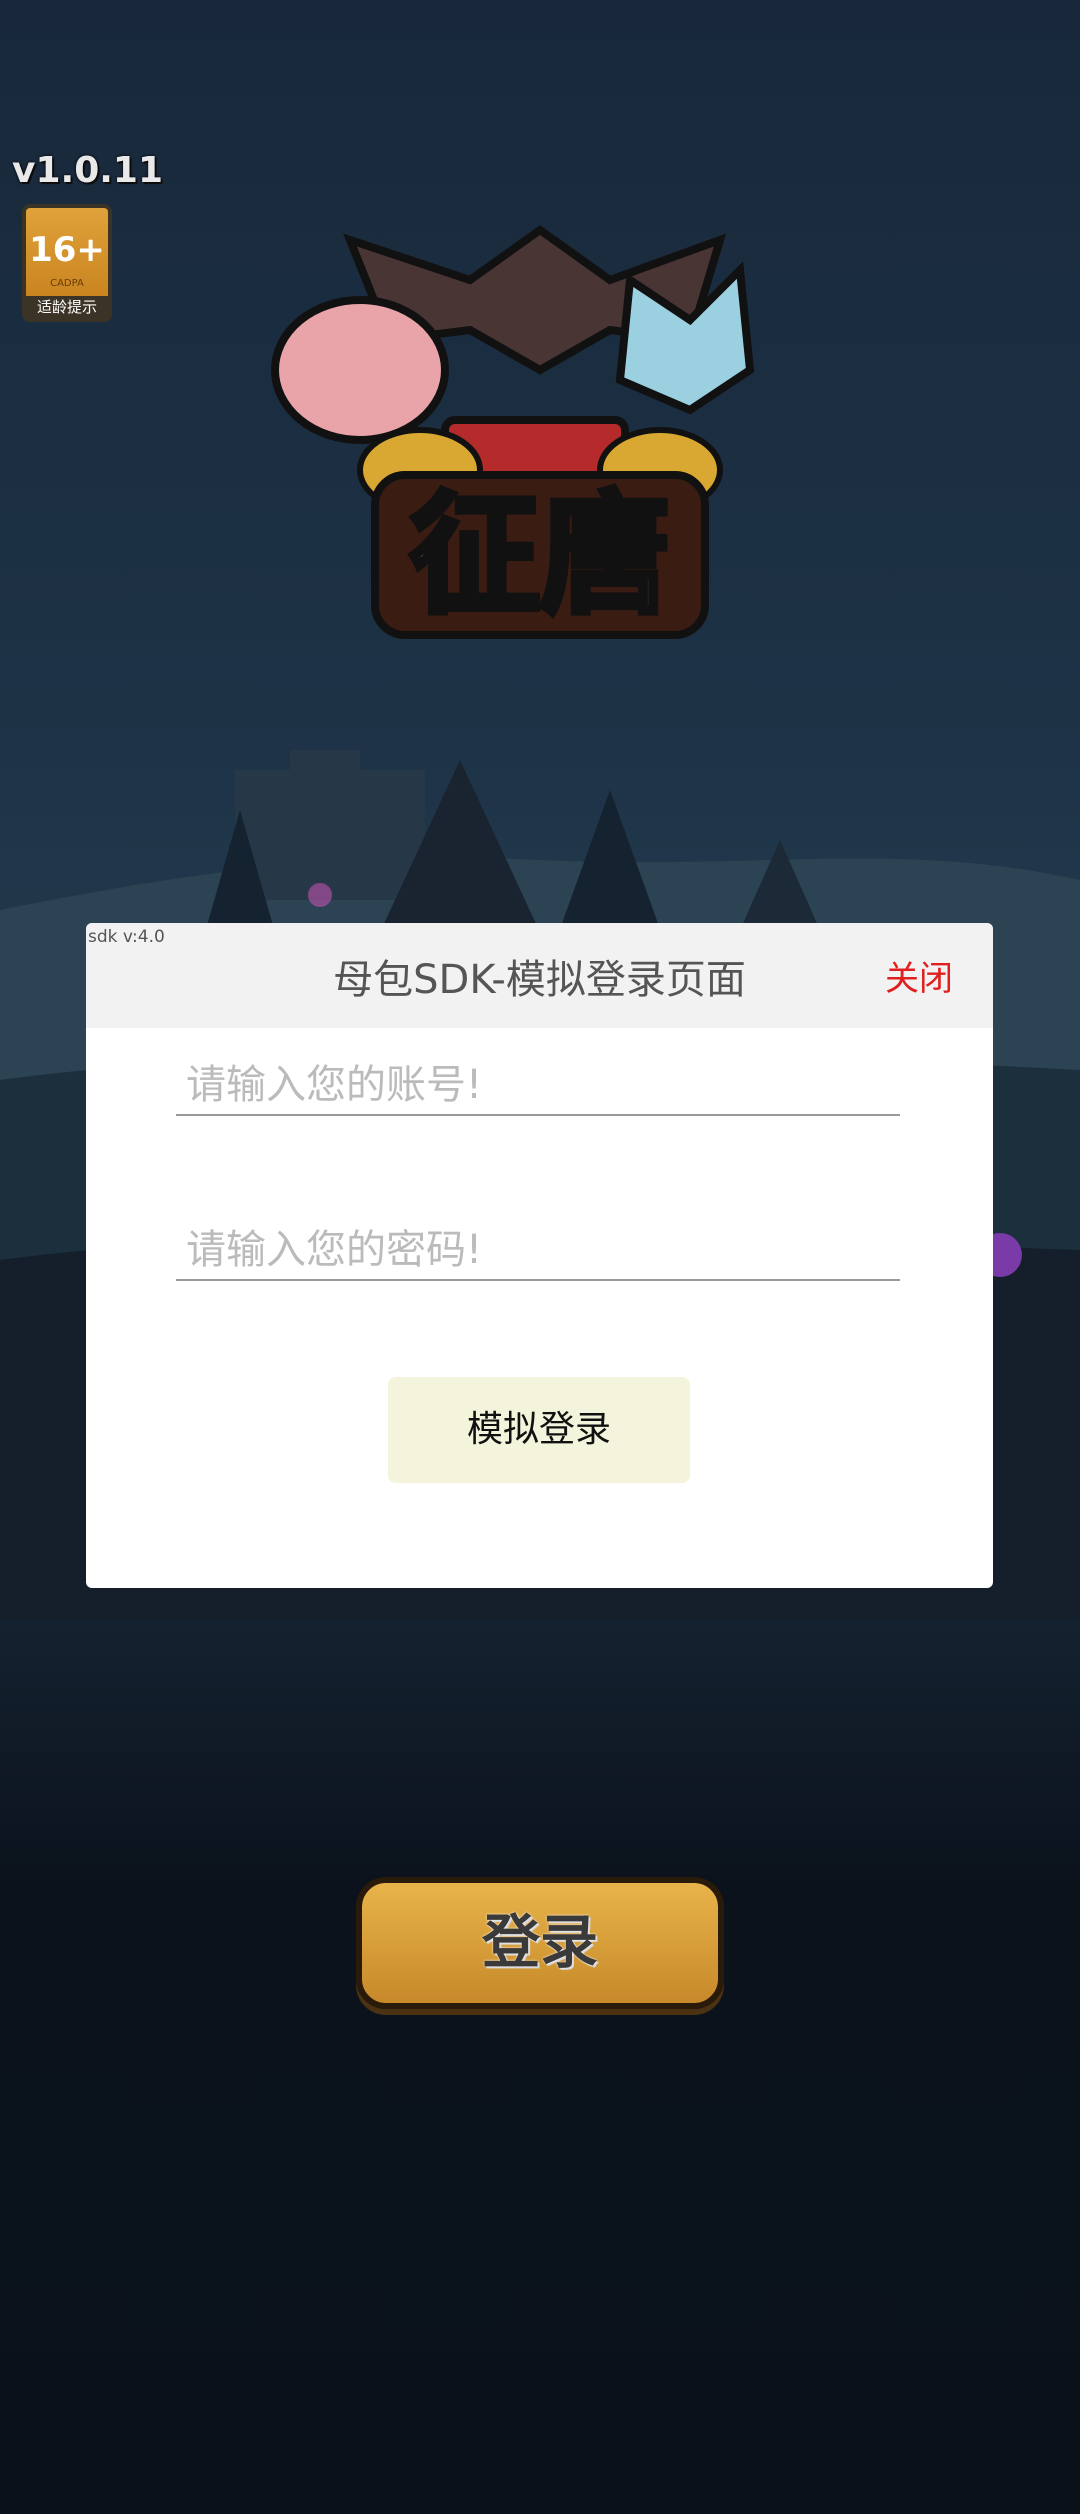 Image resolution: width=1080 pixels, height=2514 pixels. What do you see at coordinates (88, 170) in the screenshot?
I see `version-label: v1.0.11` at bounding box center [88, 170].